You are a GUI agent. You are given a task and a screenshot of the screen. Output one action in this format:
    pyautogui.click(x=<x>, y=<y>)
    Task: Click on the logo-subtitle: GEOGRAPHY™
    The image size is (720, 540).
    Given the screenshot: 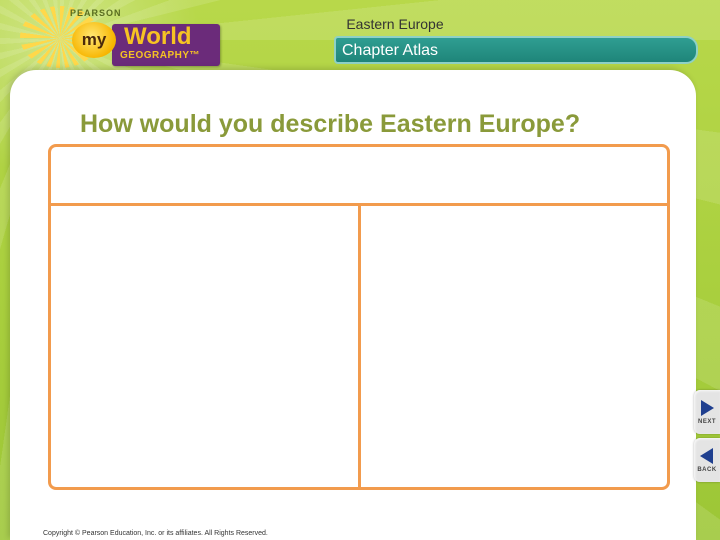 What is the action you would take?
    pyautogui.click(x=160, y=55)
    